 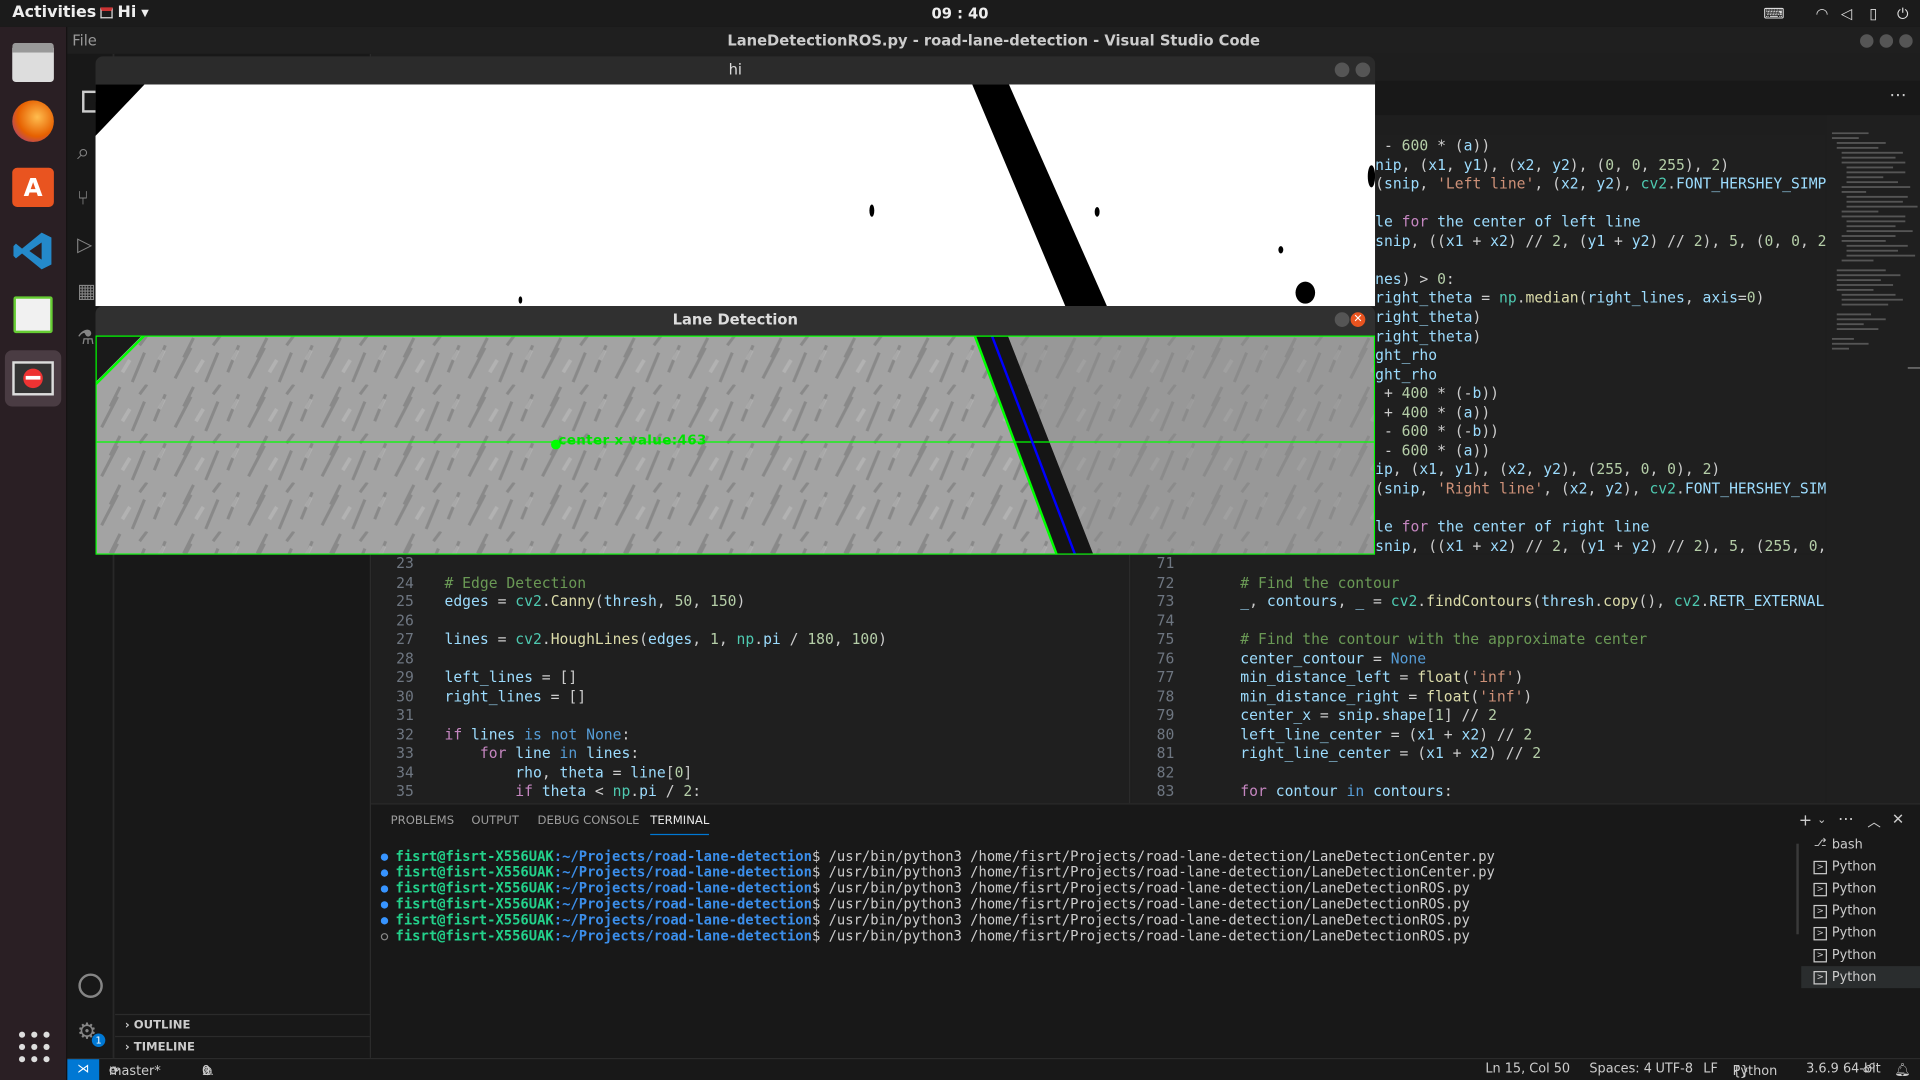 What do you see at coordinates (750, 735) in the screenshot?
I see `code-line: 32 if lines is not None:` at bounding box center [750, 735].